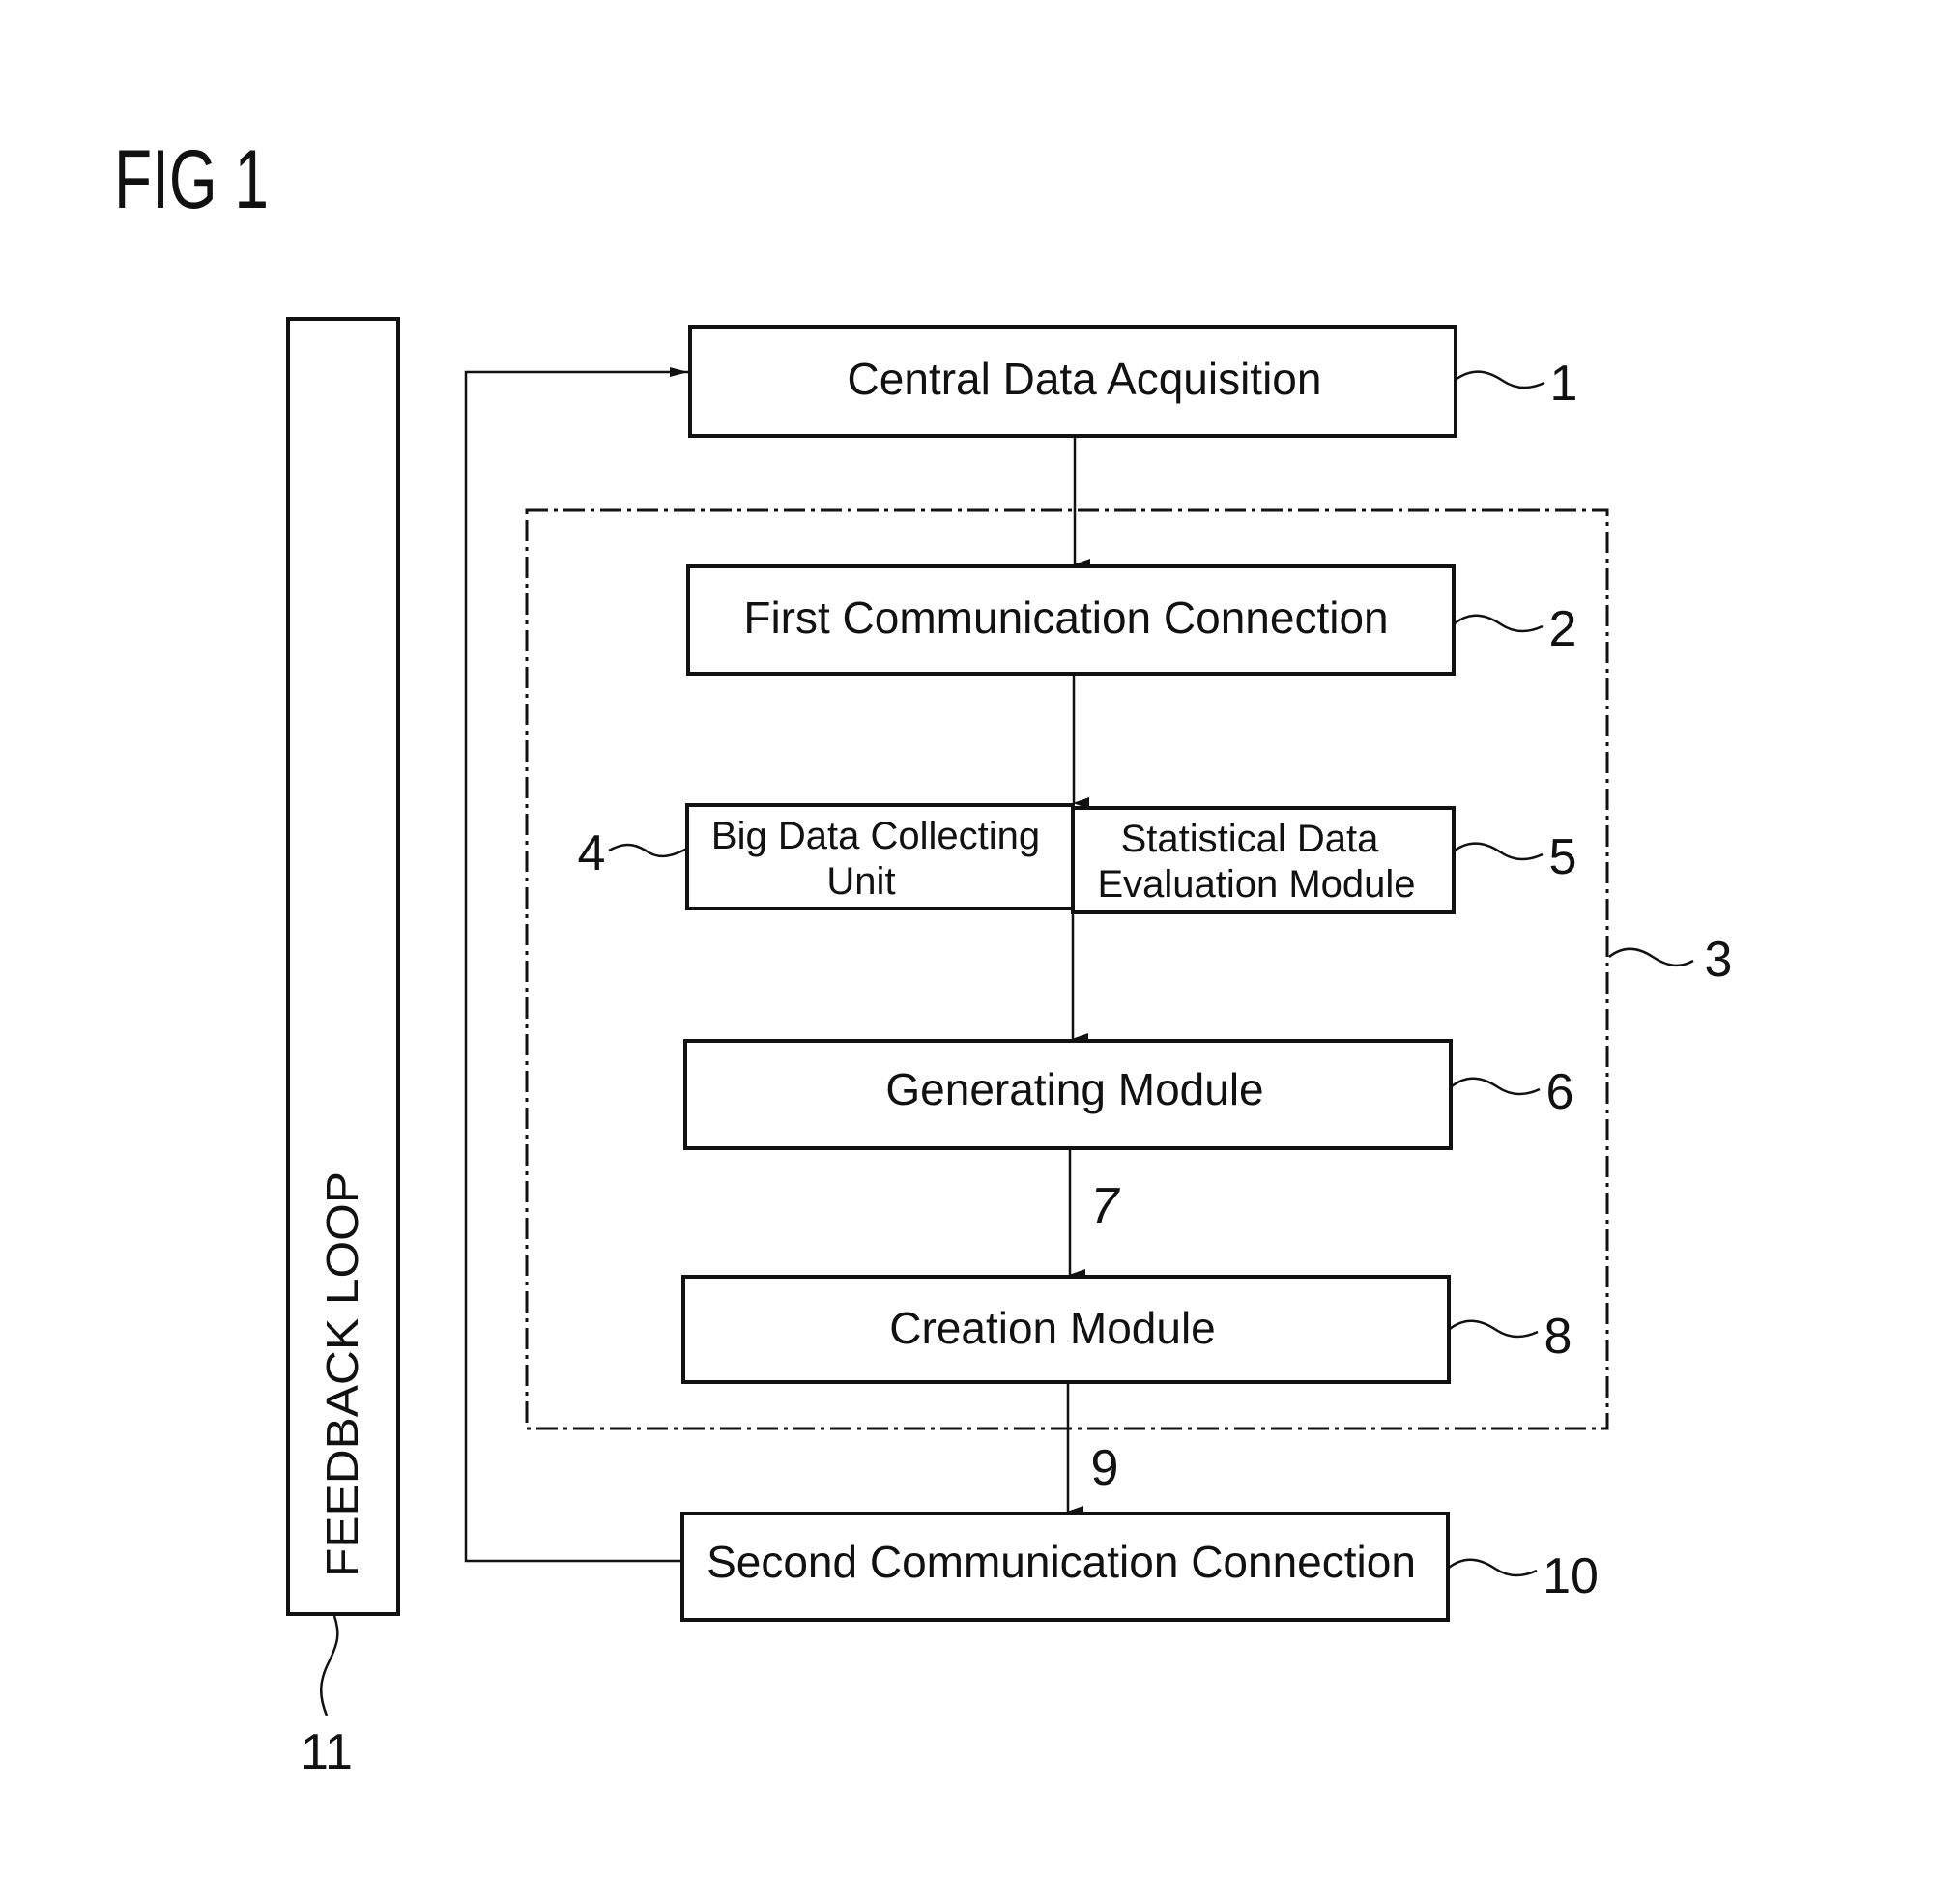 The image size is (1933, 1904). Describe the element at coordinates (1052, 1328) in the screenshot. I see `creation-module-label: Creation Module` at that location.